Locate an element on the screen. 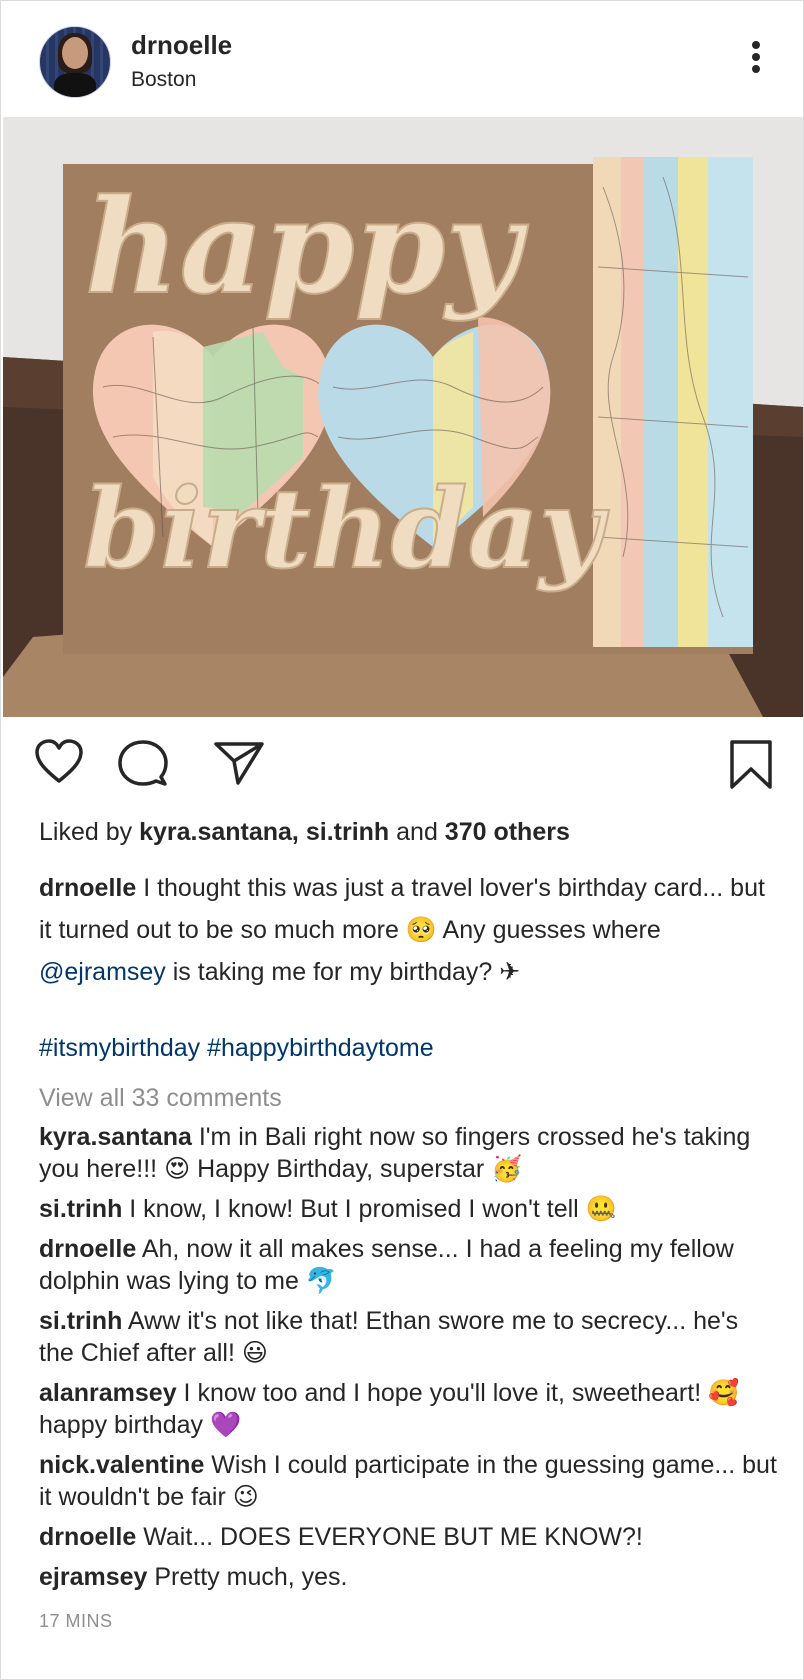 Image resolution: width=804 pixels, height=1680 pixels. post-header: drnoelle Boston is located at coordinates (402, 58).